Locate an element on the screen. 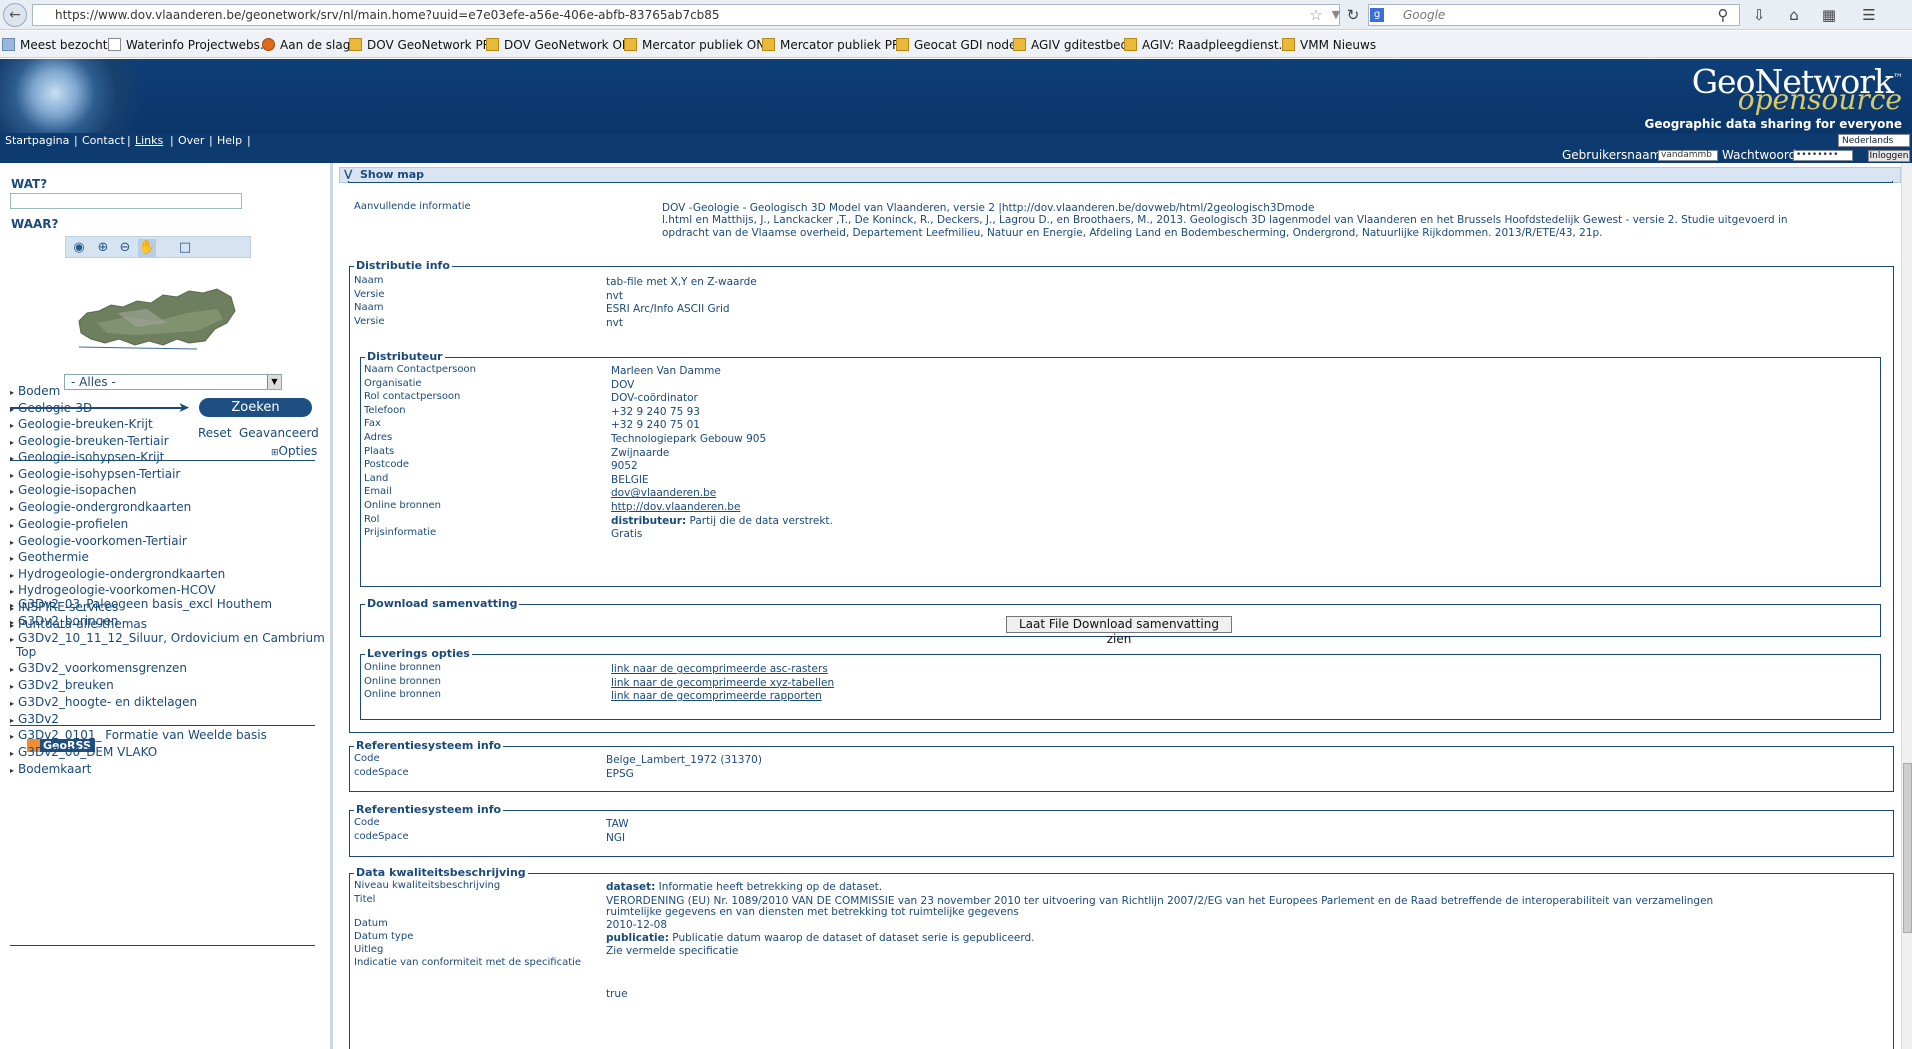  field-value: link naar de gecomprimeerde rapporten is located at coordinates (716, 696).